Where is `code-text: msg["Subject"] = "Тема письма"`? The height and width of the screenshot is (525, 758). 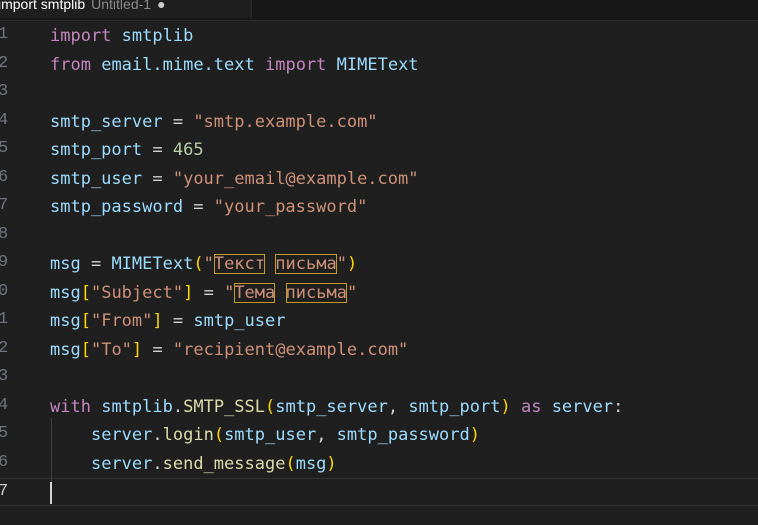 code-text: msg["Subject"] = "Тема письма" is located at coordinates (204, 293).